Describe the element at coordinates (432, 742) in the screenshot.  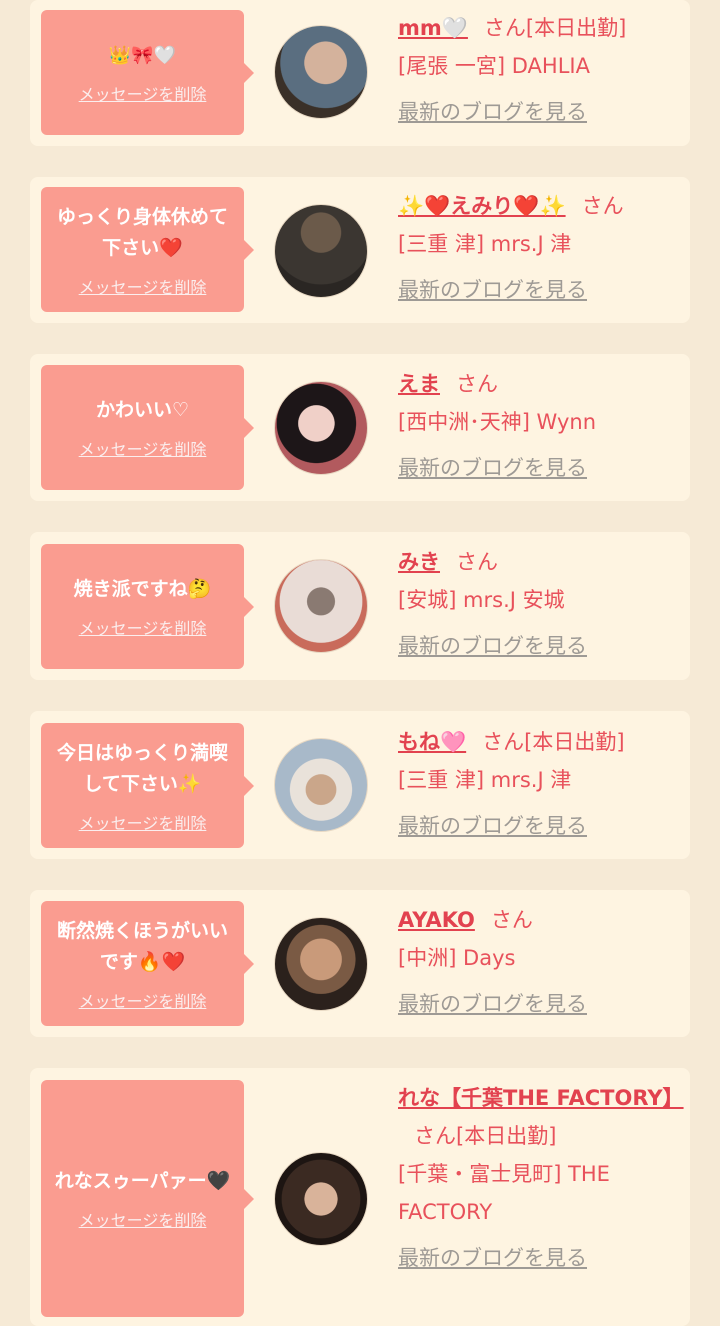
I see `cast-name-link: もね🩷` at that location.